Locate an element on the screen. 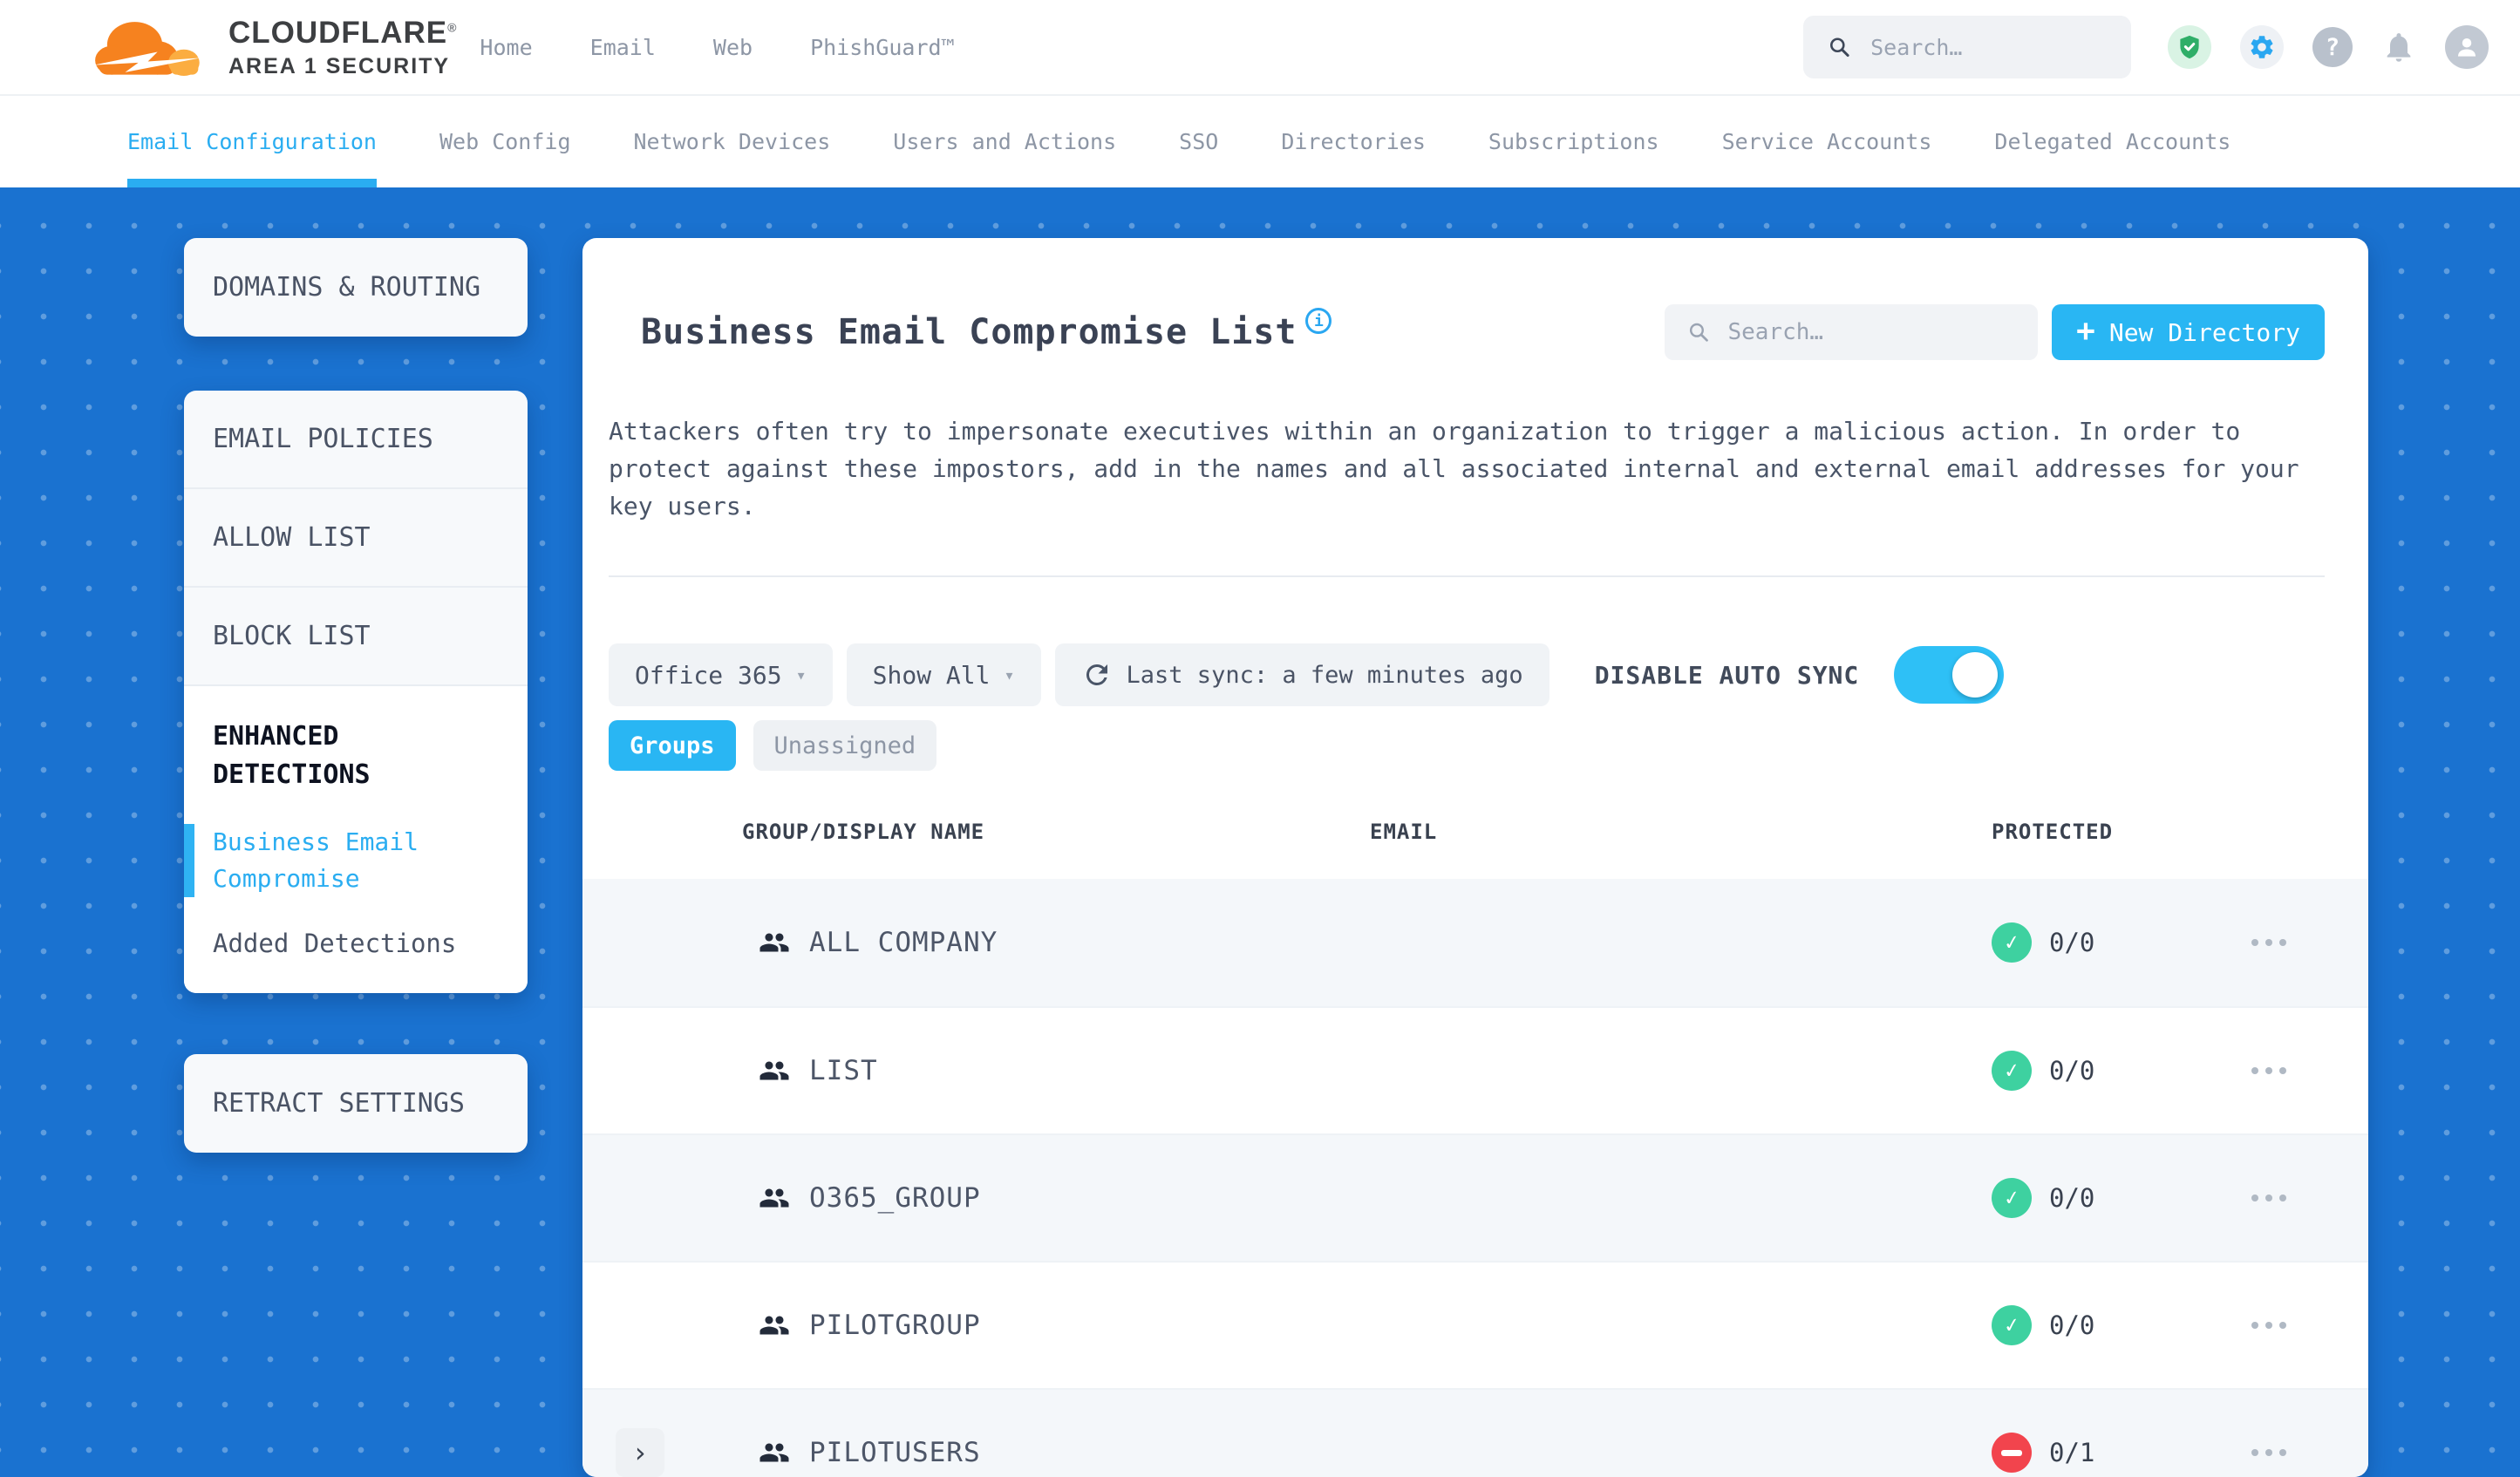  security-status-button is located at coordinates (2189, 47).